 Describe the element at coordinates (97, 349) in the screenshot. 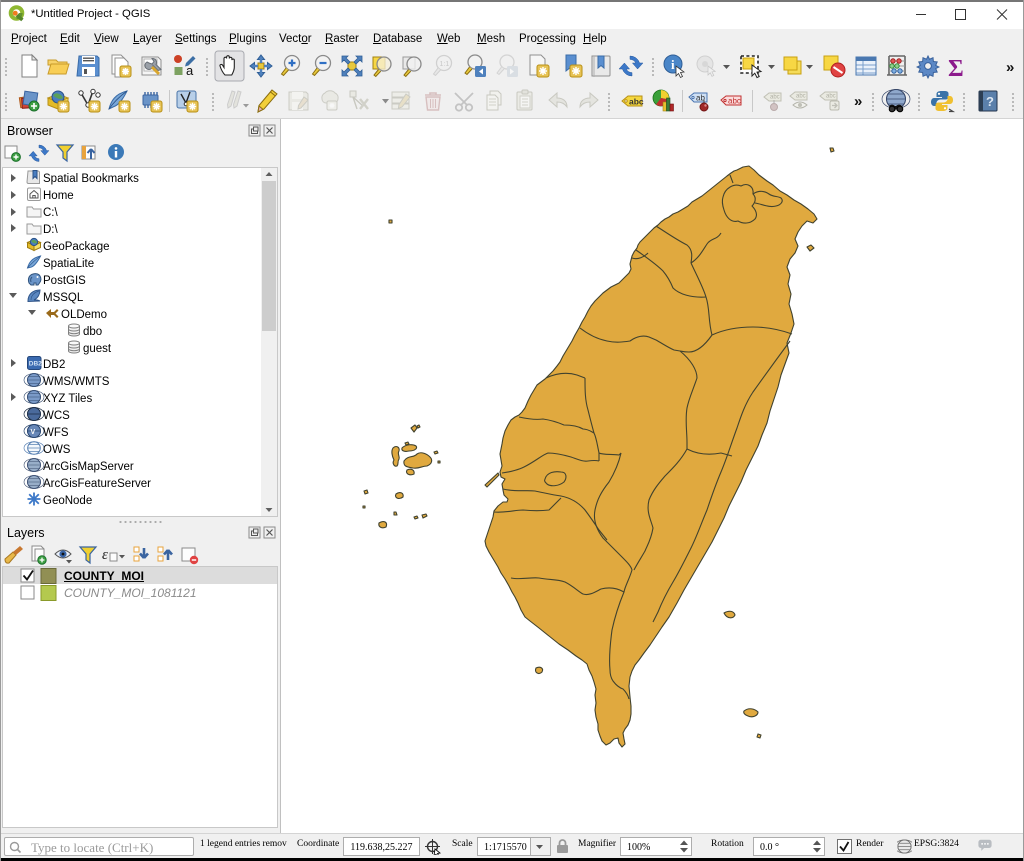

I see `svg-text: guest` at that location.